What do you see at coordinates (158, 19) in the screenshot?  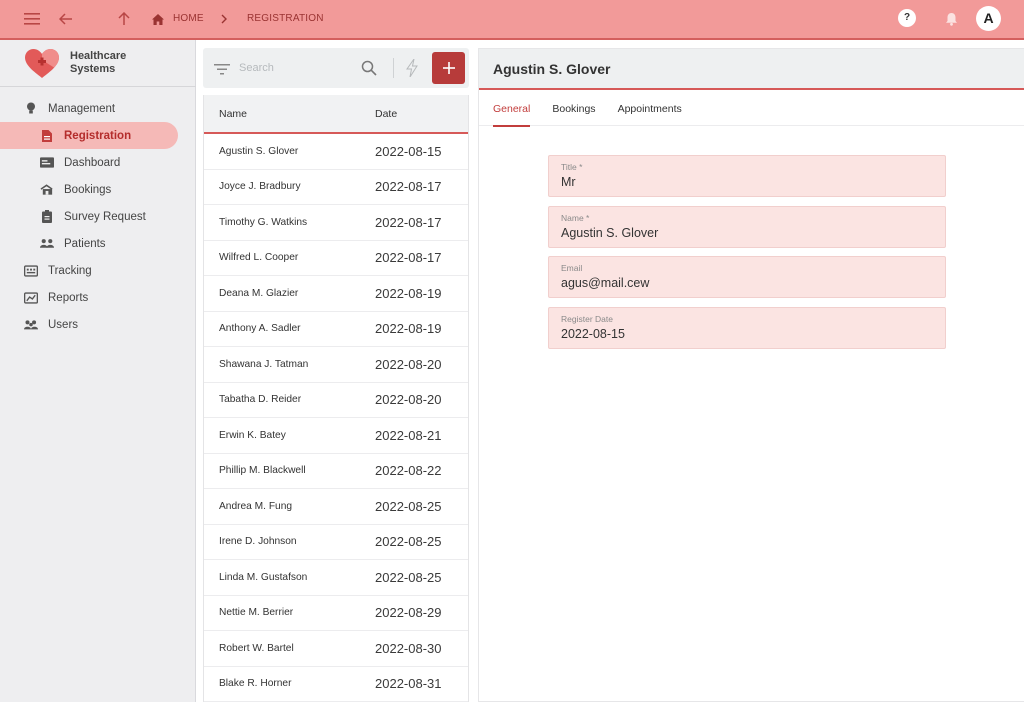 I see `home-icon` at bounding box center [158, 19].